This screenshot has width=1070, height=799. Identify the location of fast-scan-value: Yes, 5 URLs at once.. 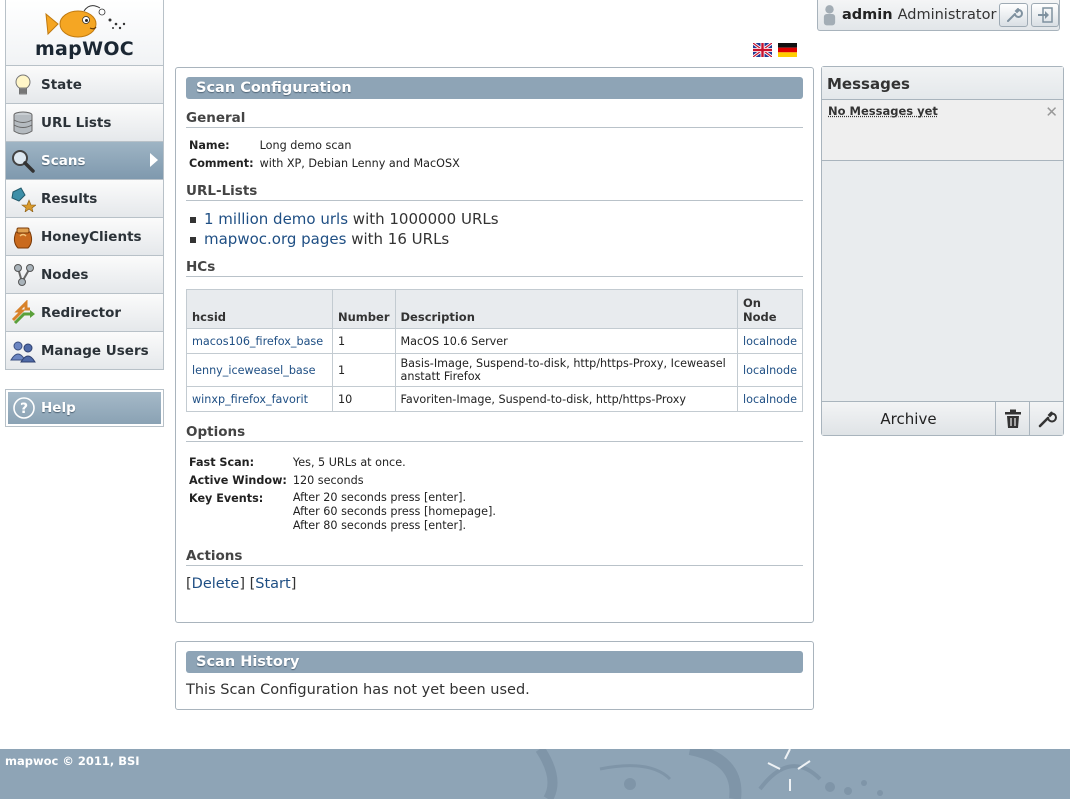
(349, 462).